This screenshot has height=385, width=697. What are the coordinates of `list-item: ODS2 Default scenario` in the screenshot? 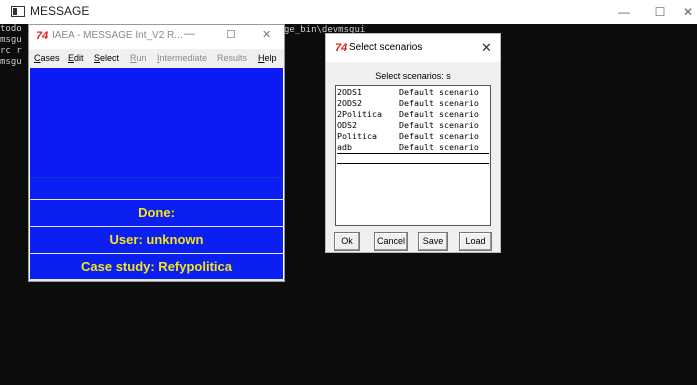 It's located at (413, 125).